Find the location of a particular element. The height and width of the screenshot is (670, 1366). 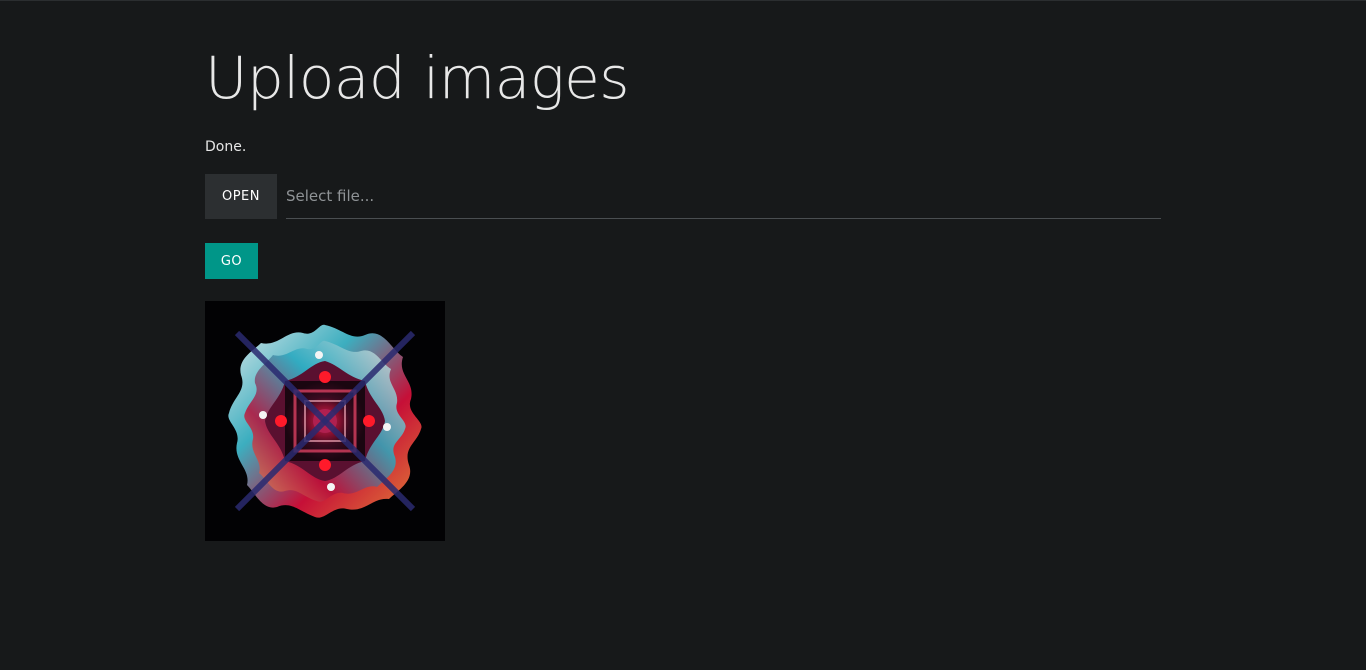

go-button: GO is located at coordinates (231, 261).